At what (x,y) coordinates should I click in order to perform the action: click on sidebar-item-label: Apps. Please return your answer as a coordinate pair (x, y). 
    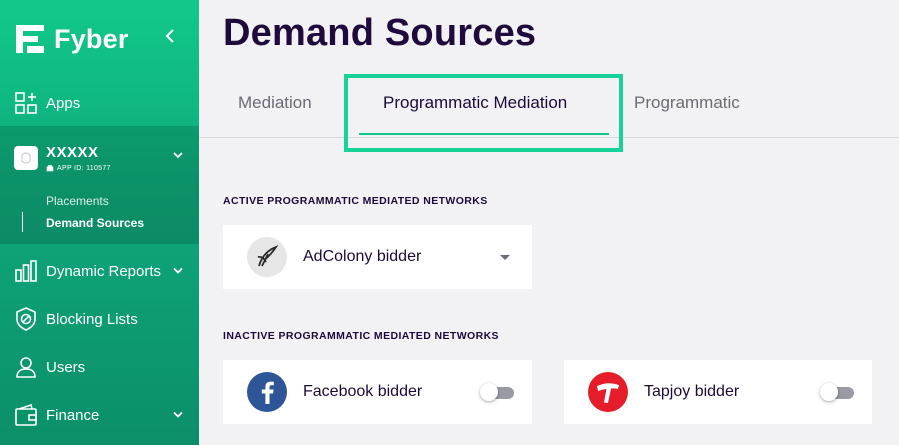
    Looking at the image, I should click on (63, 103).